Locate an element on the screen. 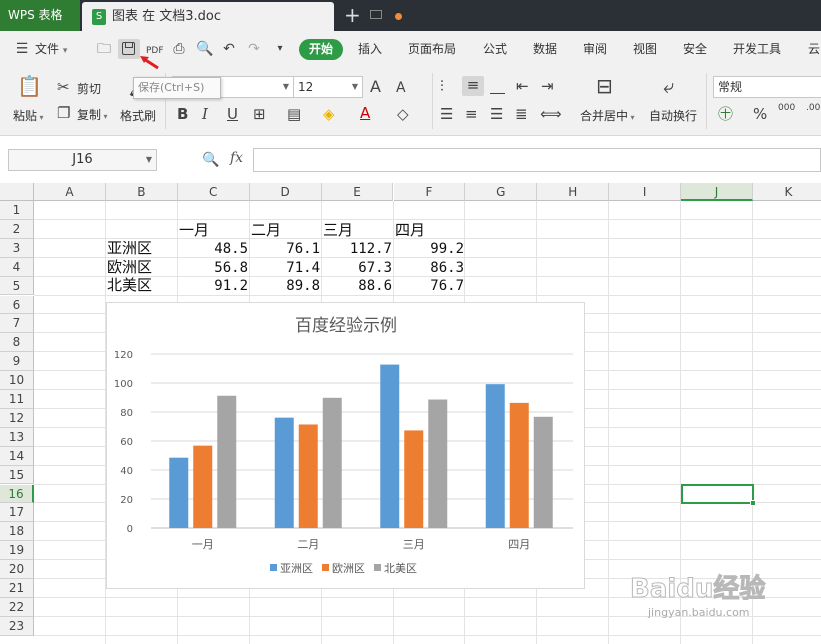 This screenshot has height=644, width=821. file-menu: 文件 ▾ is located at coordinates (51, 49).